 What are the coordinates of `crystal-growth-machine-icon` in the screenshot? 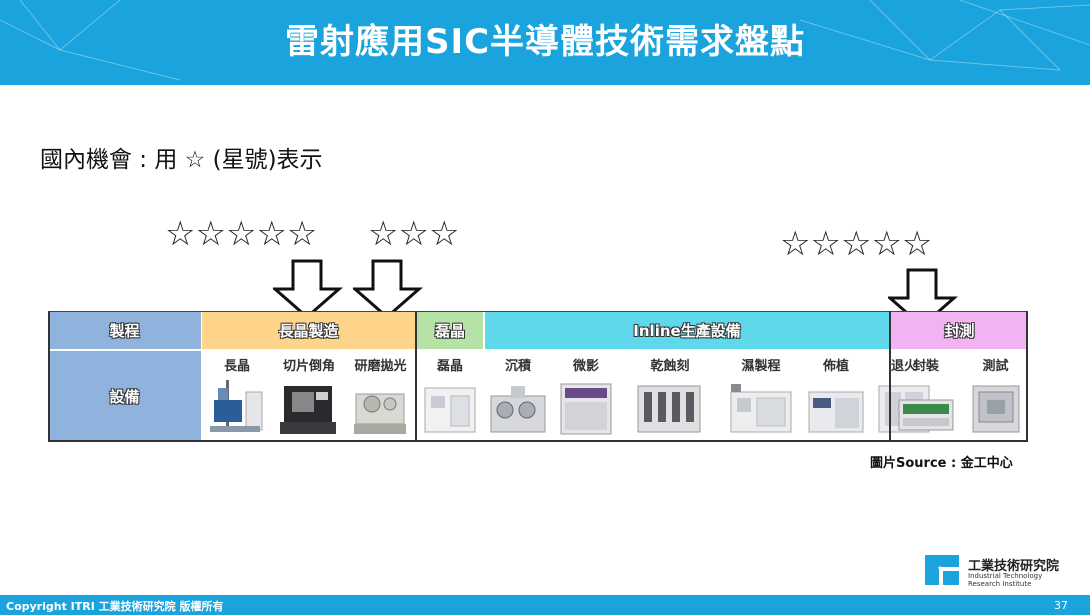 It's located at (236, 406).